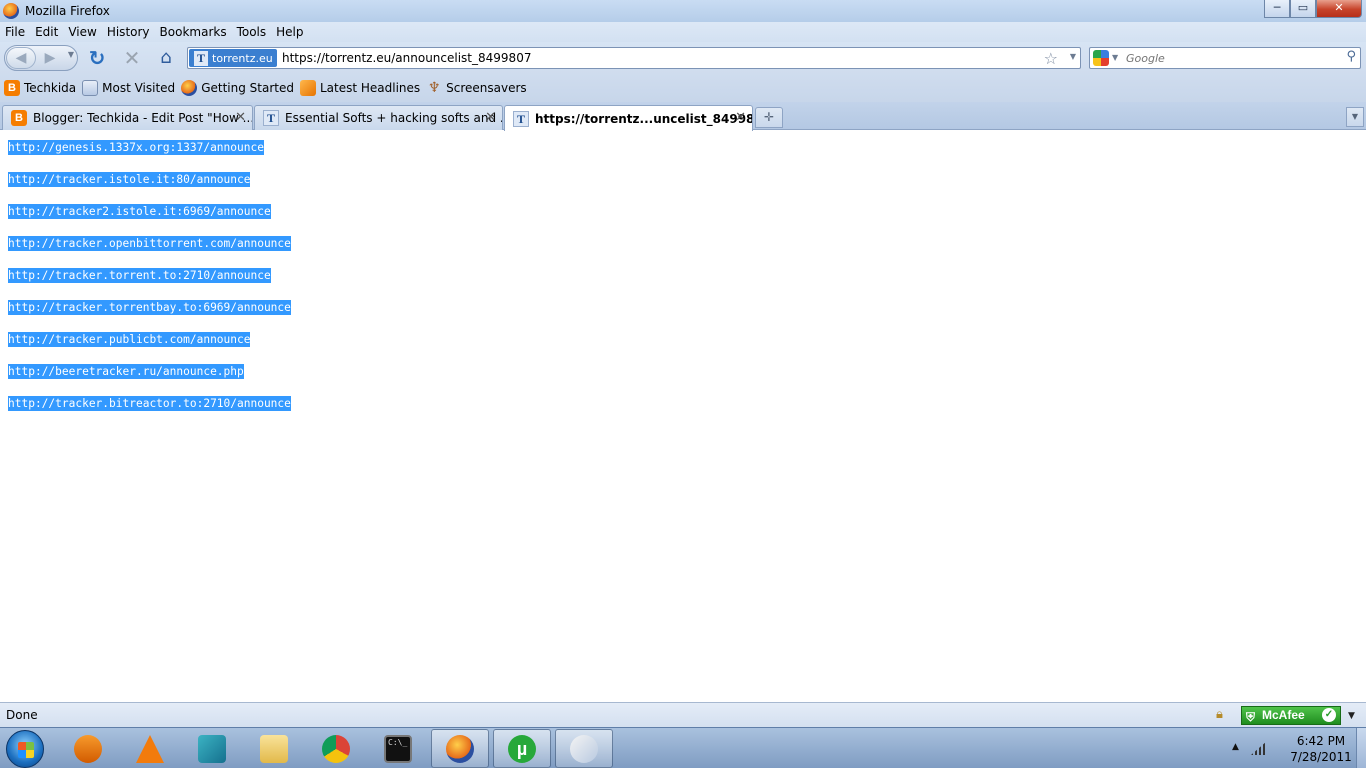 The width and height of the screenshot is (1366, 768). Describe the element at coordinates (40, 88) in the screenshot. I see `bookmark-techkida: B Techkida` at that location.